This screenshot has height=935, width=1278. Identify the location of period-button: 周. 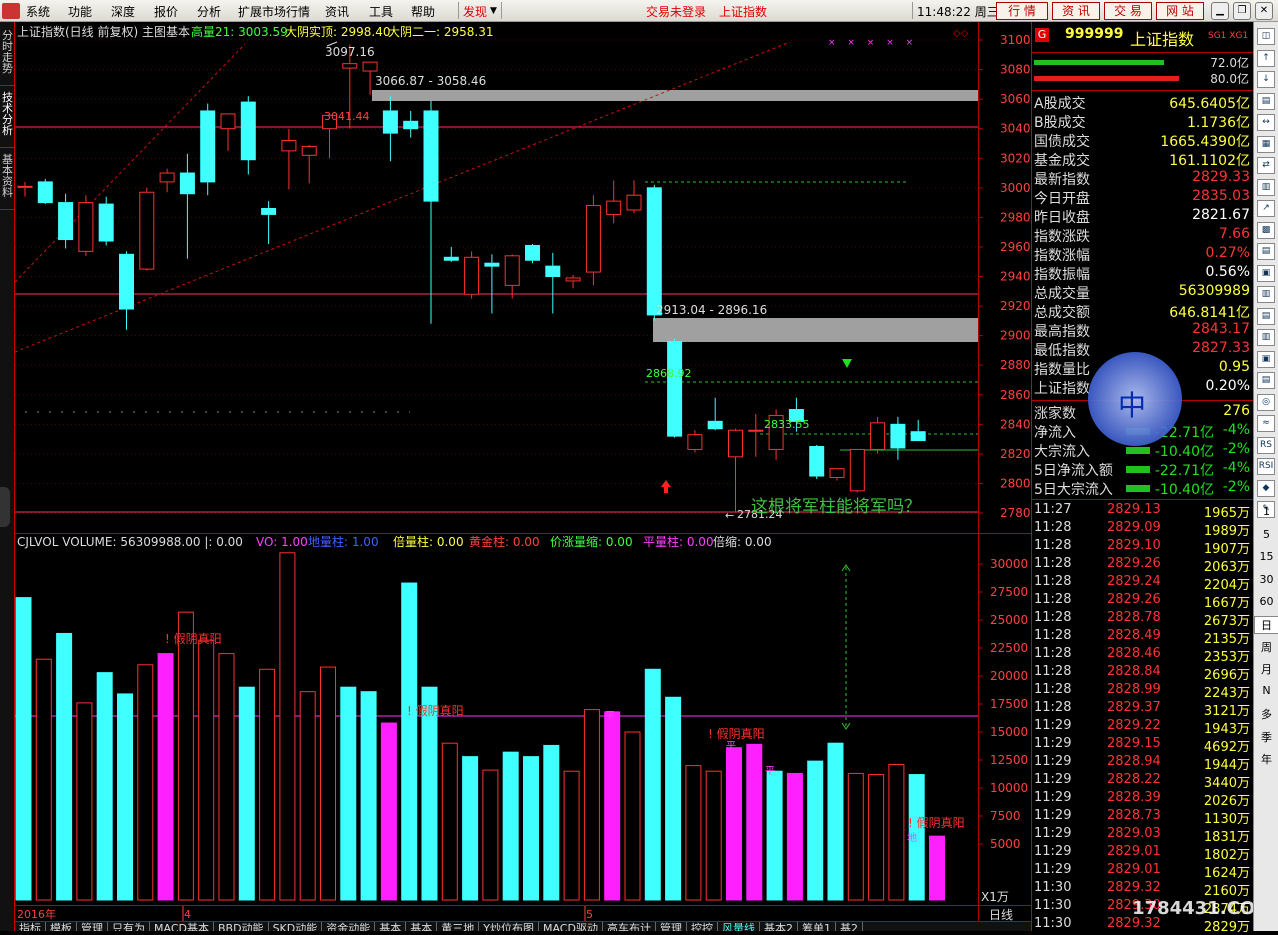
(1266, 647).